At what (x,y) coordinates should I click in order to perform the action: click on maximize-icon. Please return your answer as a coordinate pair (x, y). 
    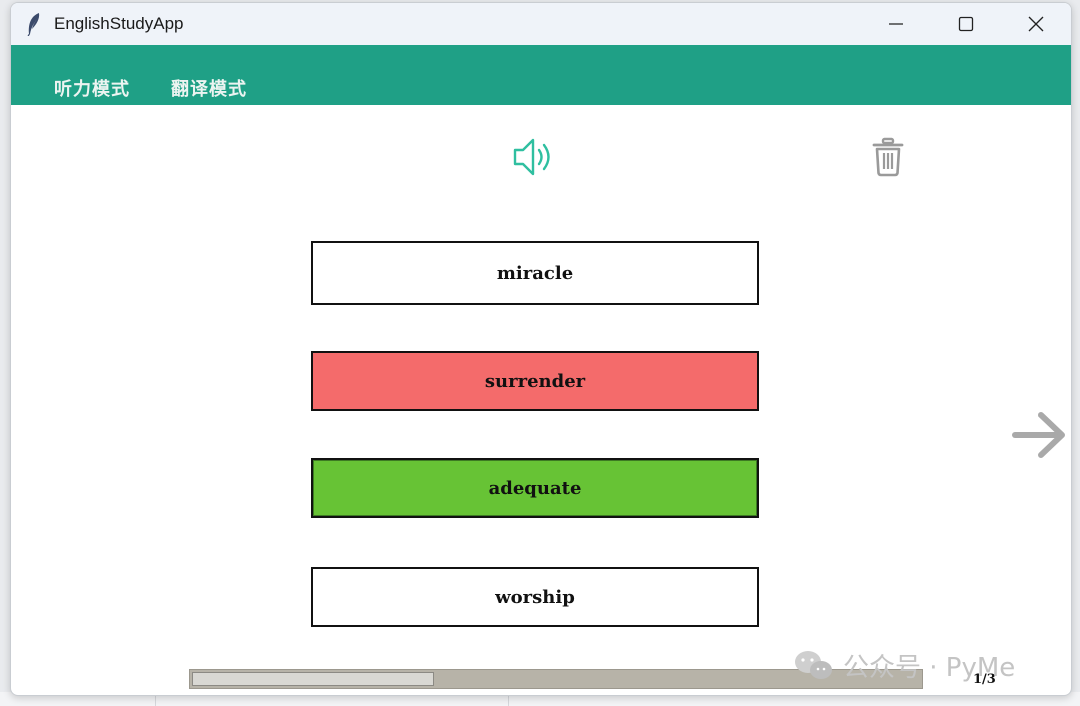
    Looking at the image, I should click on (966, 24).